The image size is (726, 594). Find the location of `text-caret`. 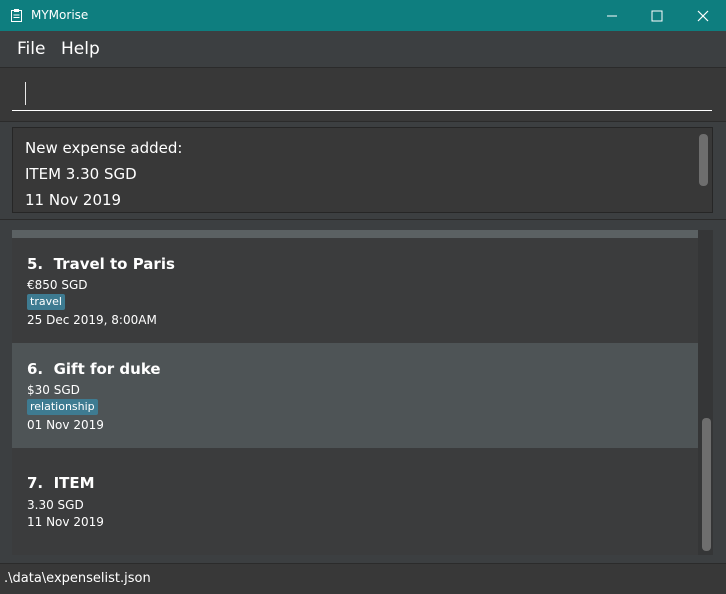

text-caret is located at coordinates (25, 93).